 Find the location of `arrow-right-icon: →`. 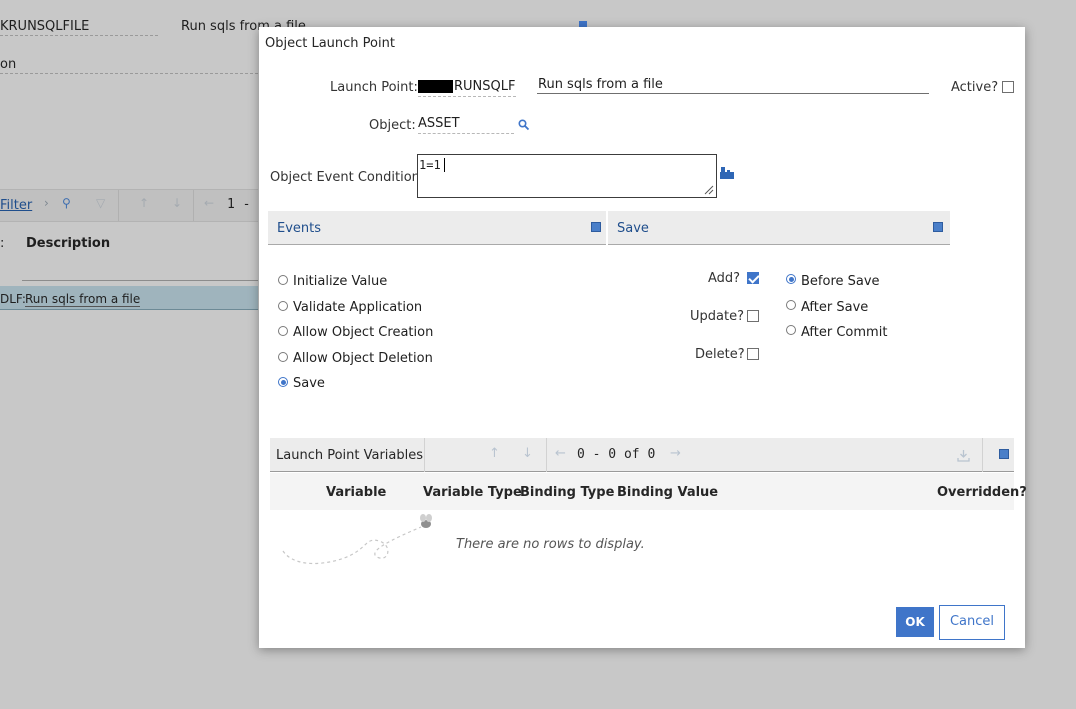

arrow-right-icon: → is located at coordinates (675, 453).